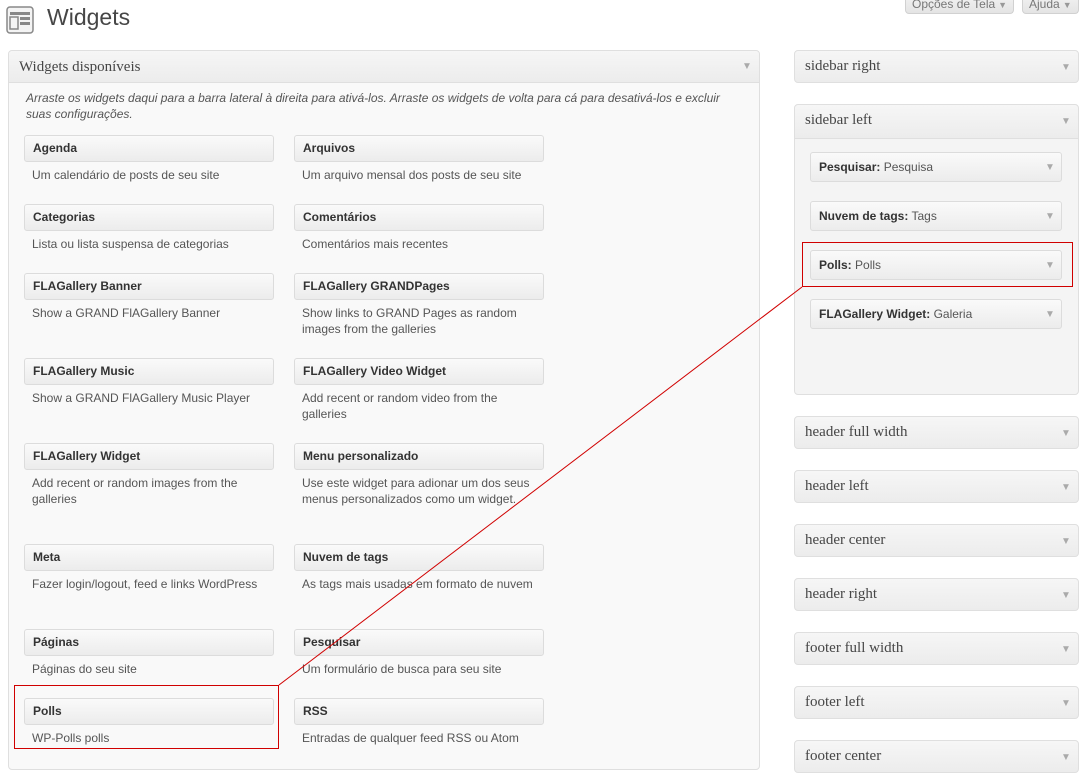 This screenshot has height=773, width=1087. Describe the element at coordinates (924, 216) in the screenshot. I see `widget-name: Tags` at that location.